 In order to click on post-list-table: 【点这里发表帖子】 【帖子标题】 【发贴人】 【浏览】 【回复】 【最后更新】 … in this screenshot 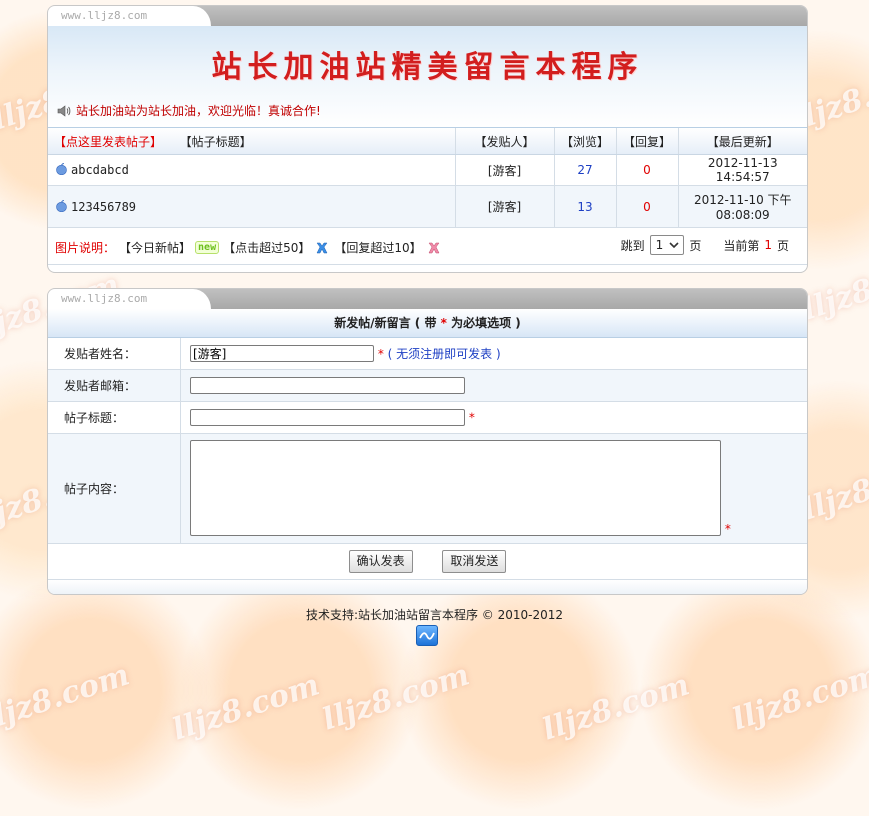, I will do `click(427, 178)`.